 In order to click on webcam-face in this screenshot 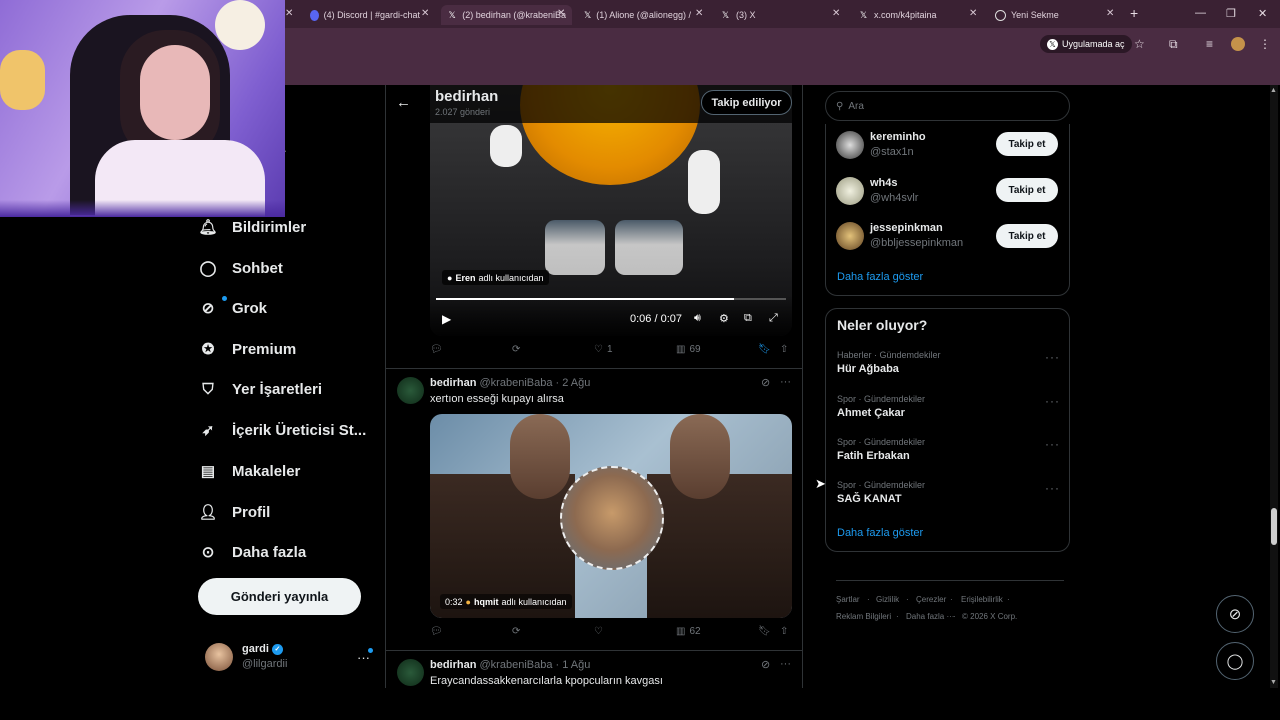, I will do `click(175, 92)`.